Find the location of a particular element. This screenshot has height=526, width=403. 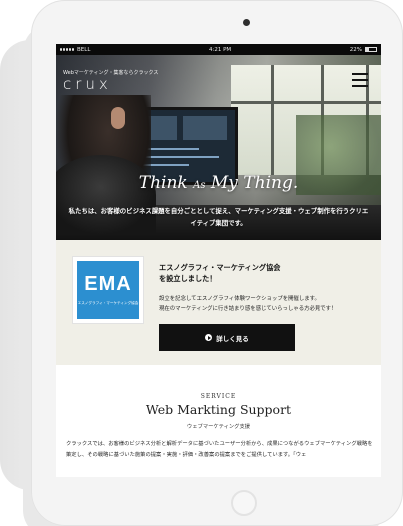

tagline-think: Think is located at coordinates (163, 183).